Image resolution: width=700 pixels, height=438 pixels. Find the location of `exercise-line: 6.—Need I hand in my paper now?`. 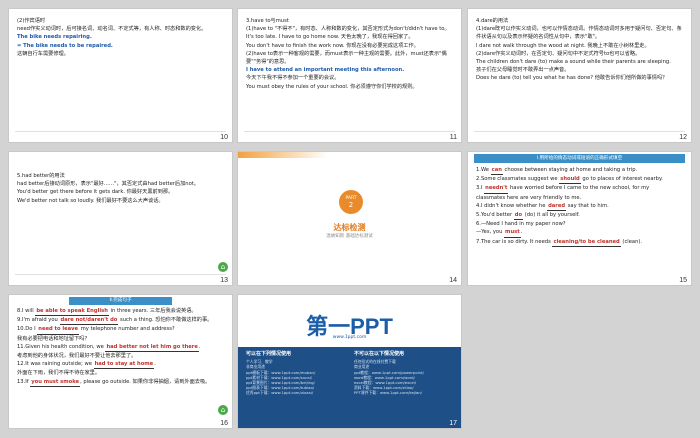

exercise-line: 6.—Need I hand in my paper now? is located at coordinates (521, 224).